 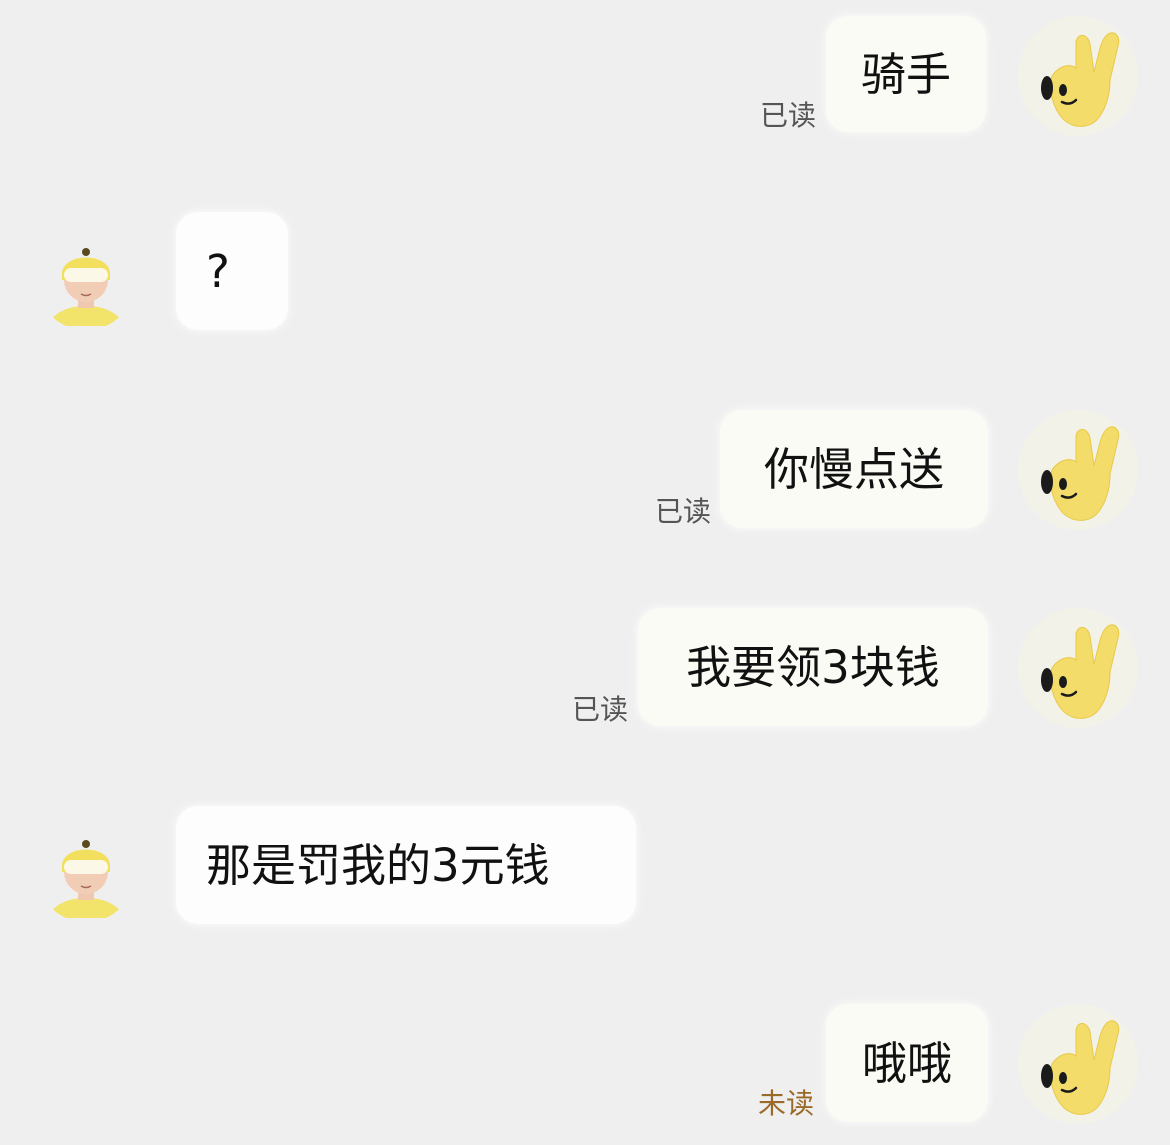 I want to click on message-text: ?, so click(x=218, y=271).